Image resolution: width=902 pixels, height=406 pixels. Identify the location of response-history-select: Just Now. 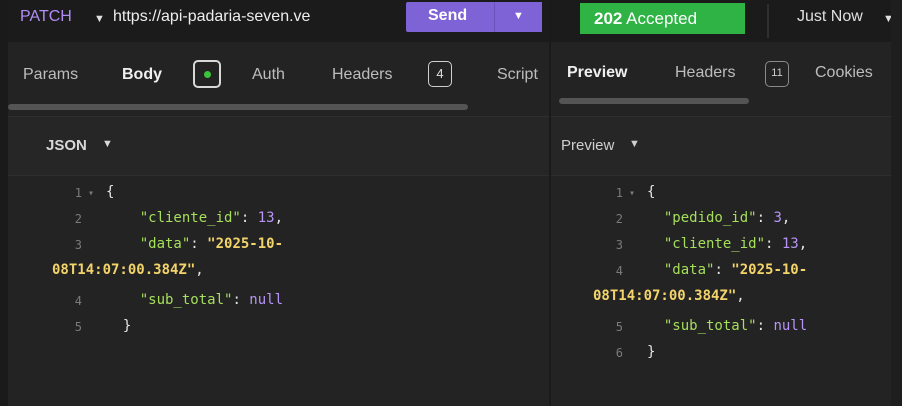
(830, 17).